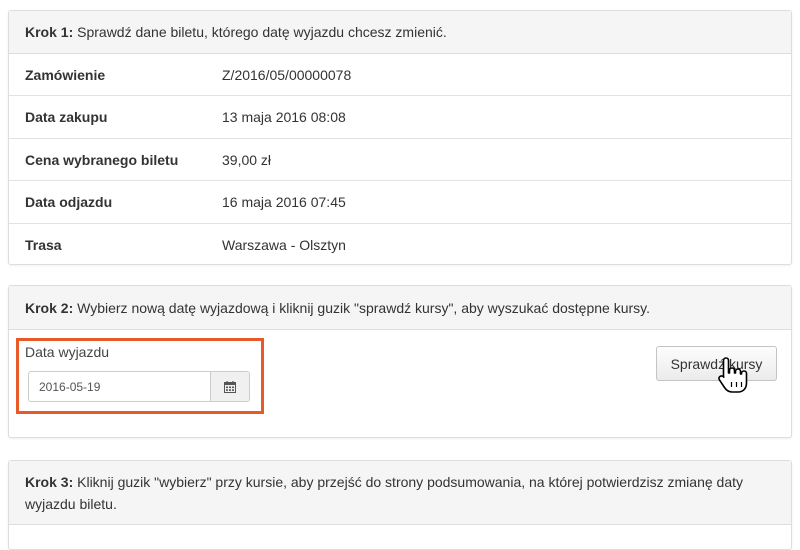 The height and width of the screenshot is (550, 800). I want to click on row-value: Warszawa - Olsztyn, so click(284, 244).